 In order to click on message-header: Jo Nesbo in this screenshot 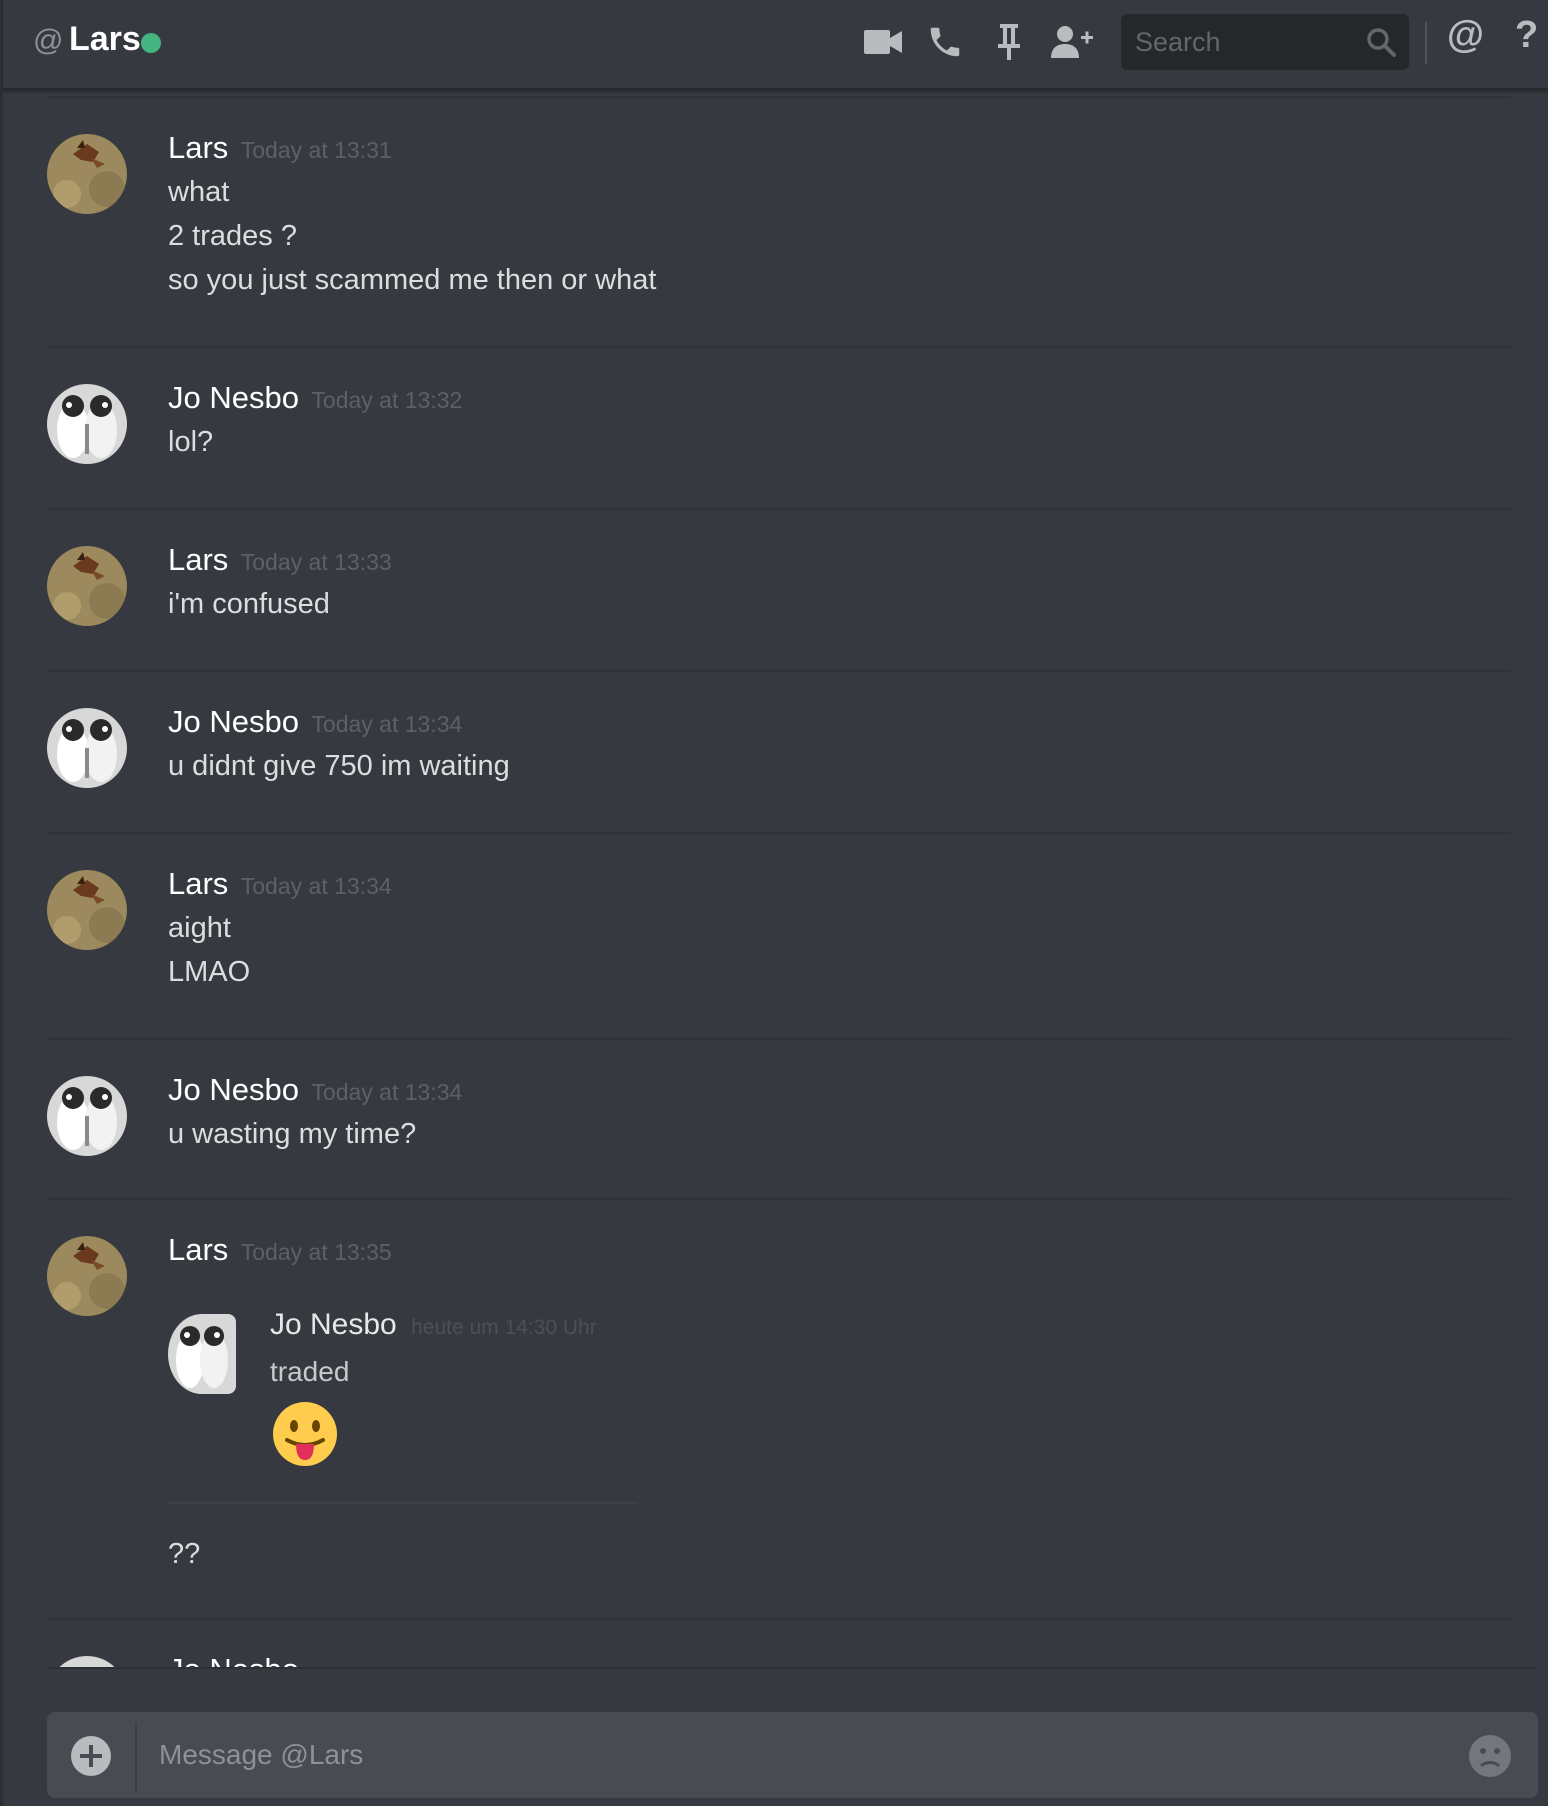, I will do `click(233, 1660)`.